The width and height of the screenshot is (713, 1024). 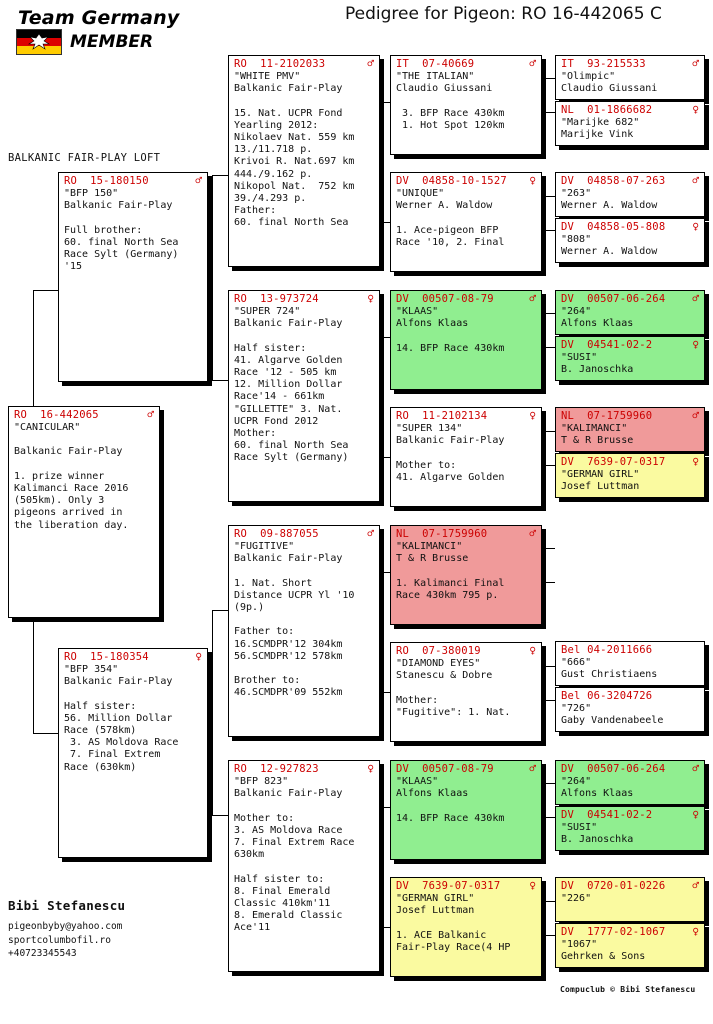 I want to click on pigeon-id: DV 0720-01-0226, so click(x=613, y=886).